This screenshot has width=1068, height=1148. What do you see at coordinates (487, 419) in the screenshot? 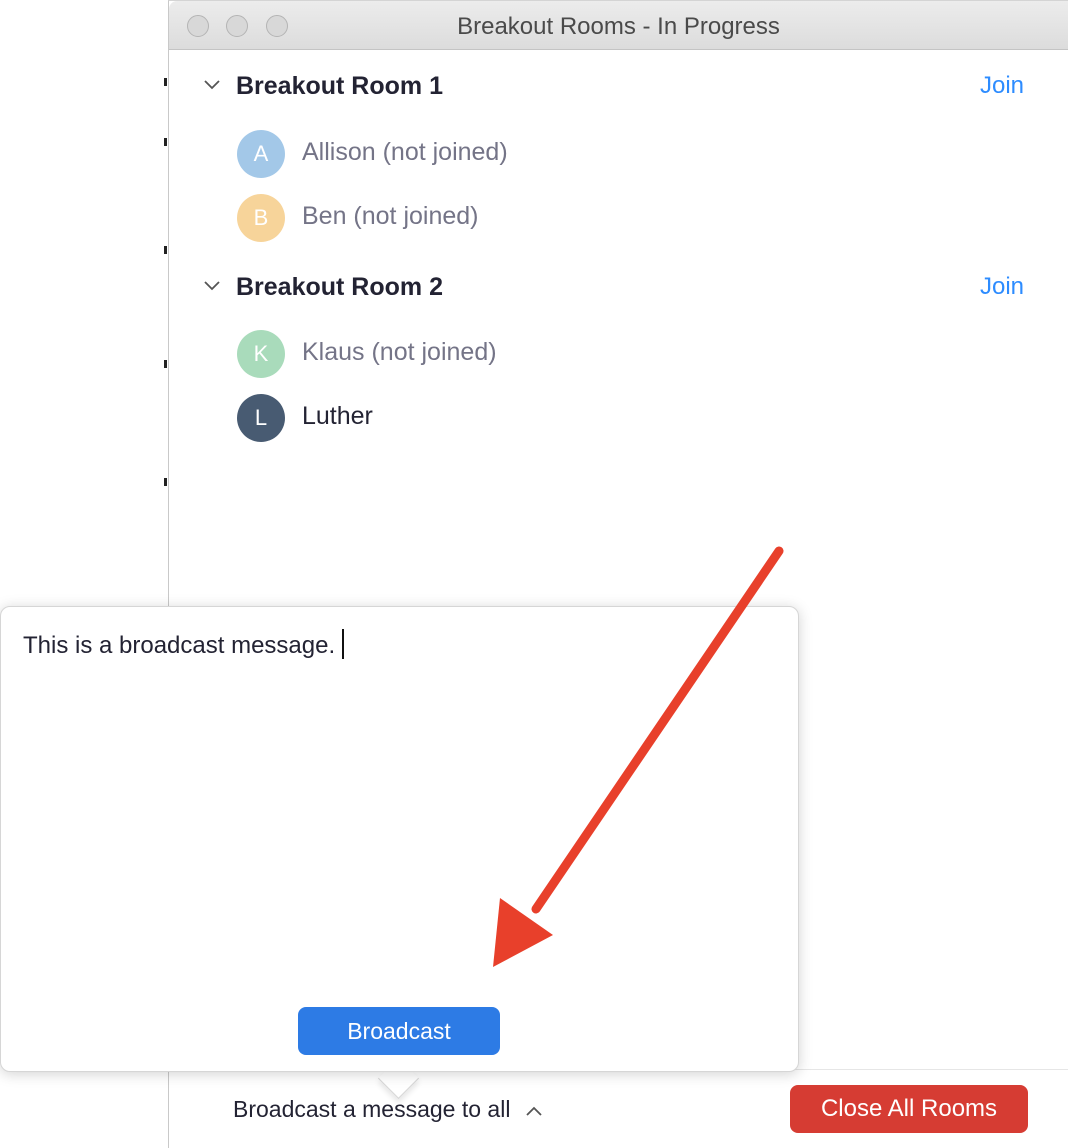
I see `participant-row: L Luther` at bounding box center [487, 419].